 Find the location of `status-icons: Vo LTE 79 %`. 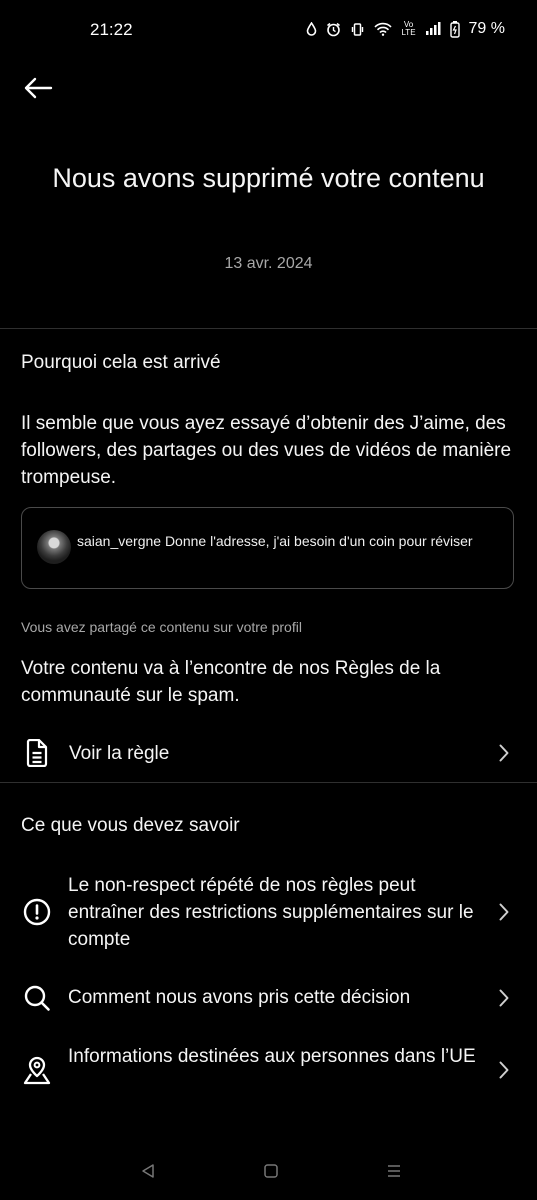

status-icons: Vo LTE 79 % is located at coordinates (405, 29).